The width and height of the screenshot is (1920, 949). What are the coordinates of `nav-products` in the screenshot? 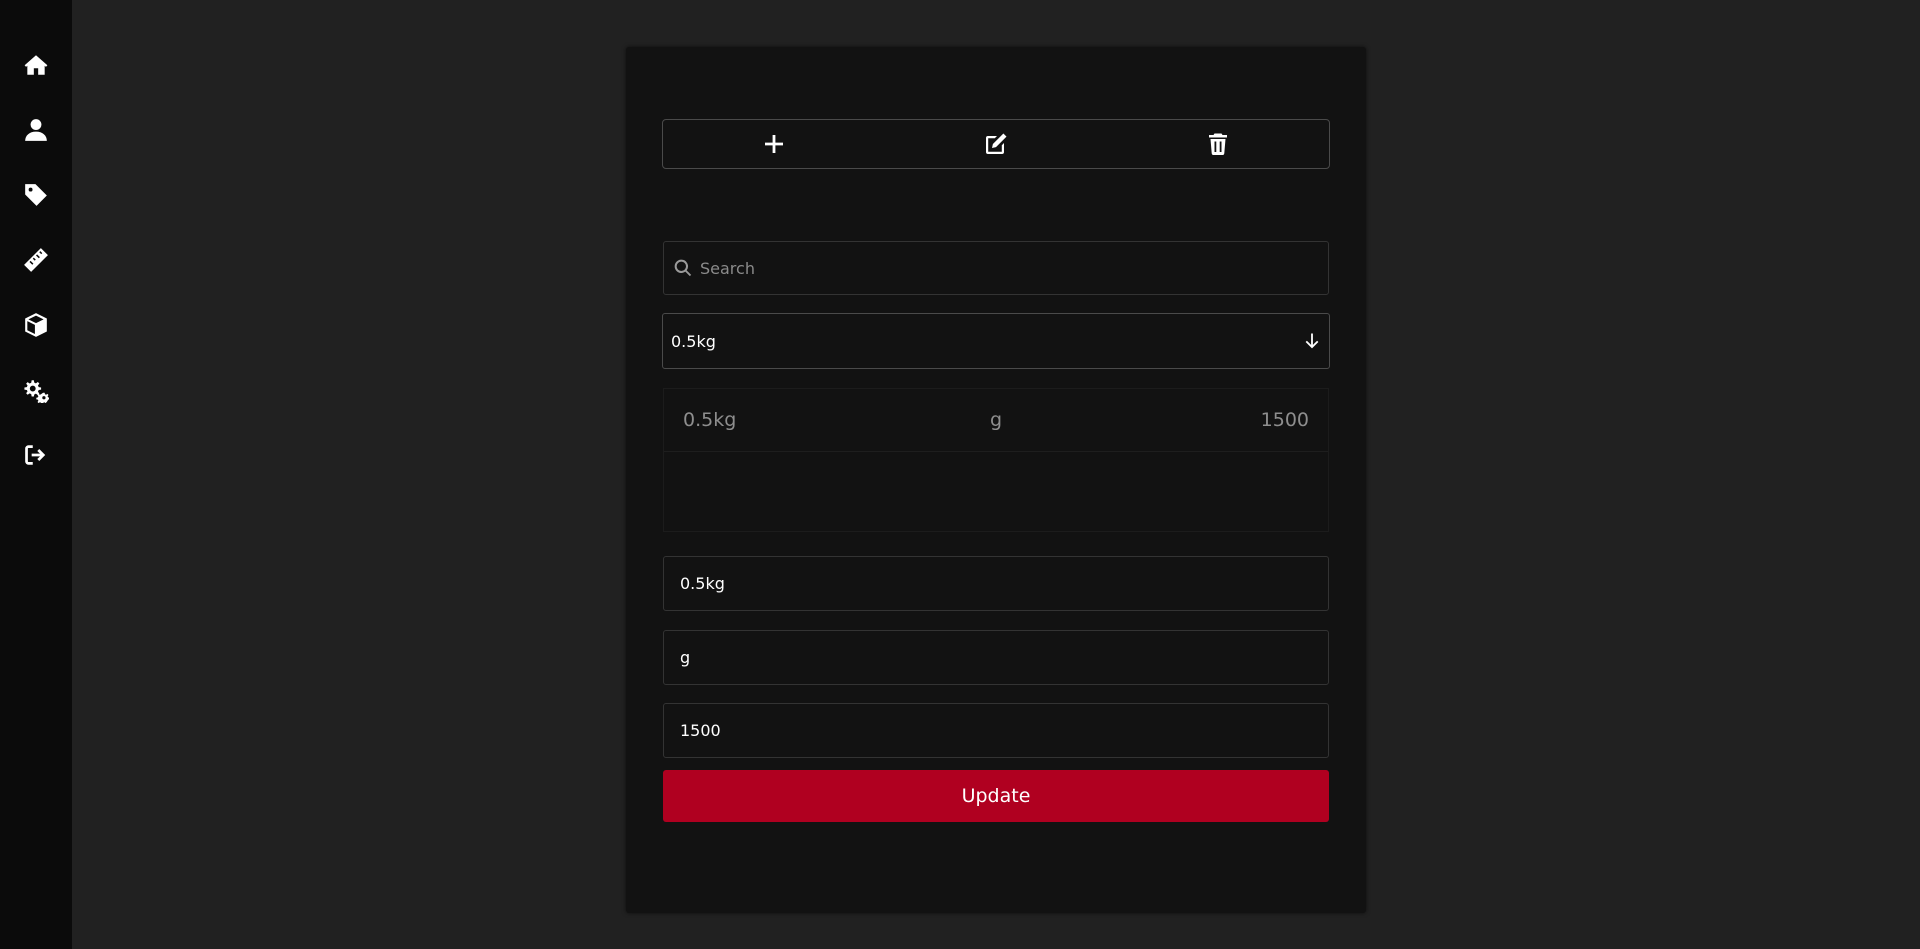 It's located at (36, 325).